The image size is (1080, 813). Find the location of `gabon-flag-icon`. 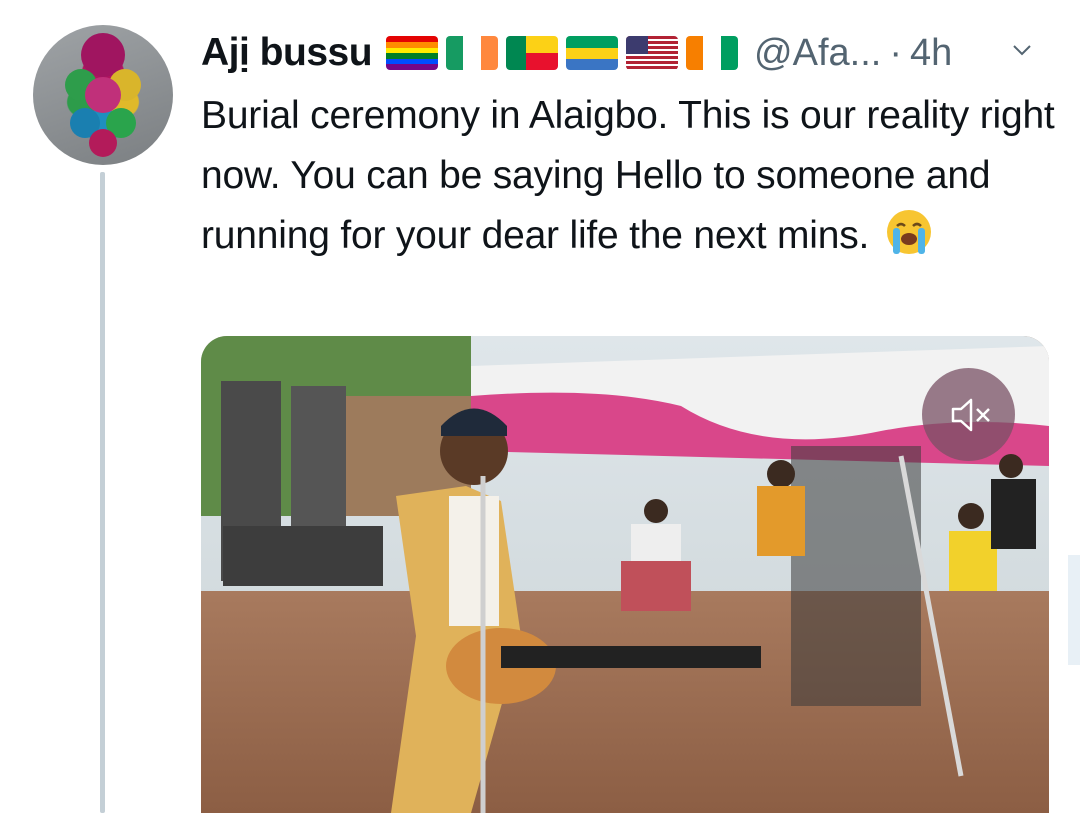

gabon-flag-icon is located at coordinates (592, 53).